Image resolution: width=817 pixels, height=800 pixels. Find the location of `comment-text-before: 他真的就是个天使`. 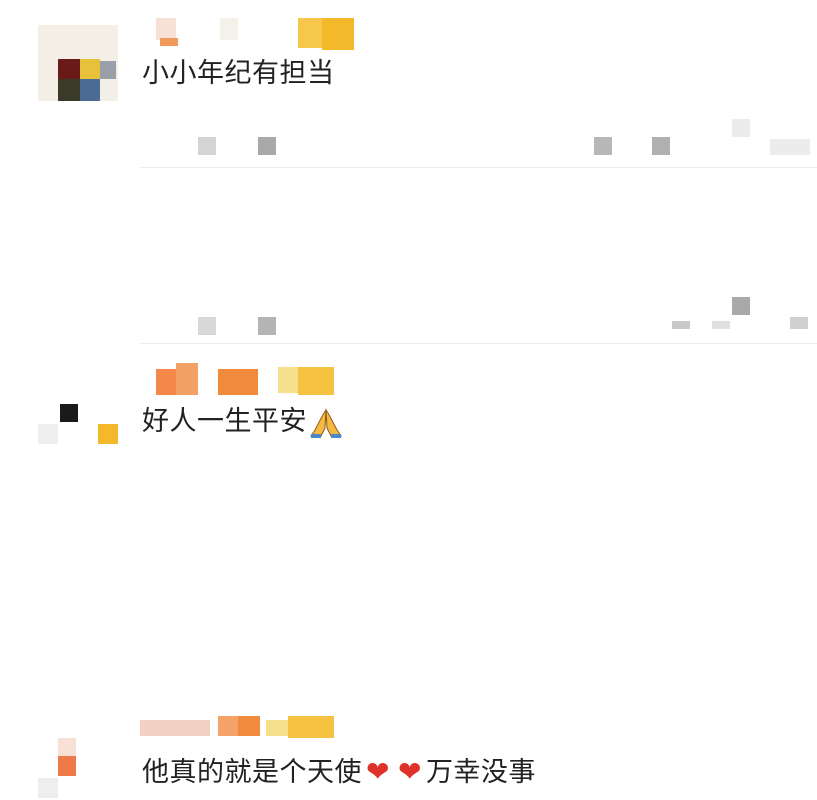

comment-text-before: 他真的就是个天使 is located at coordinates (252, 772).